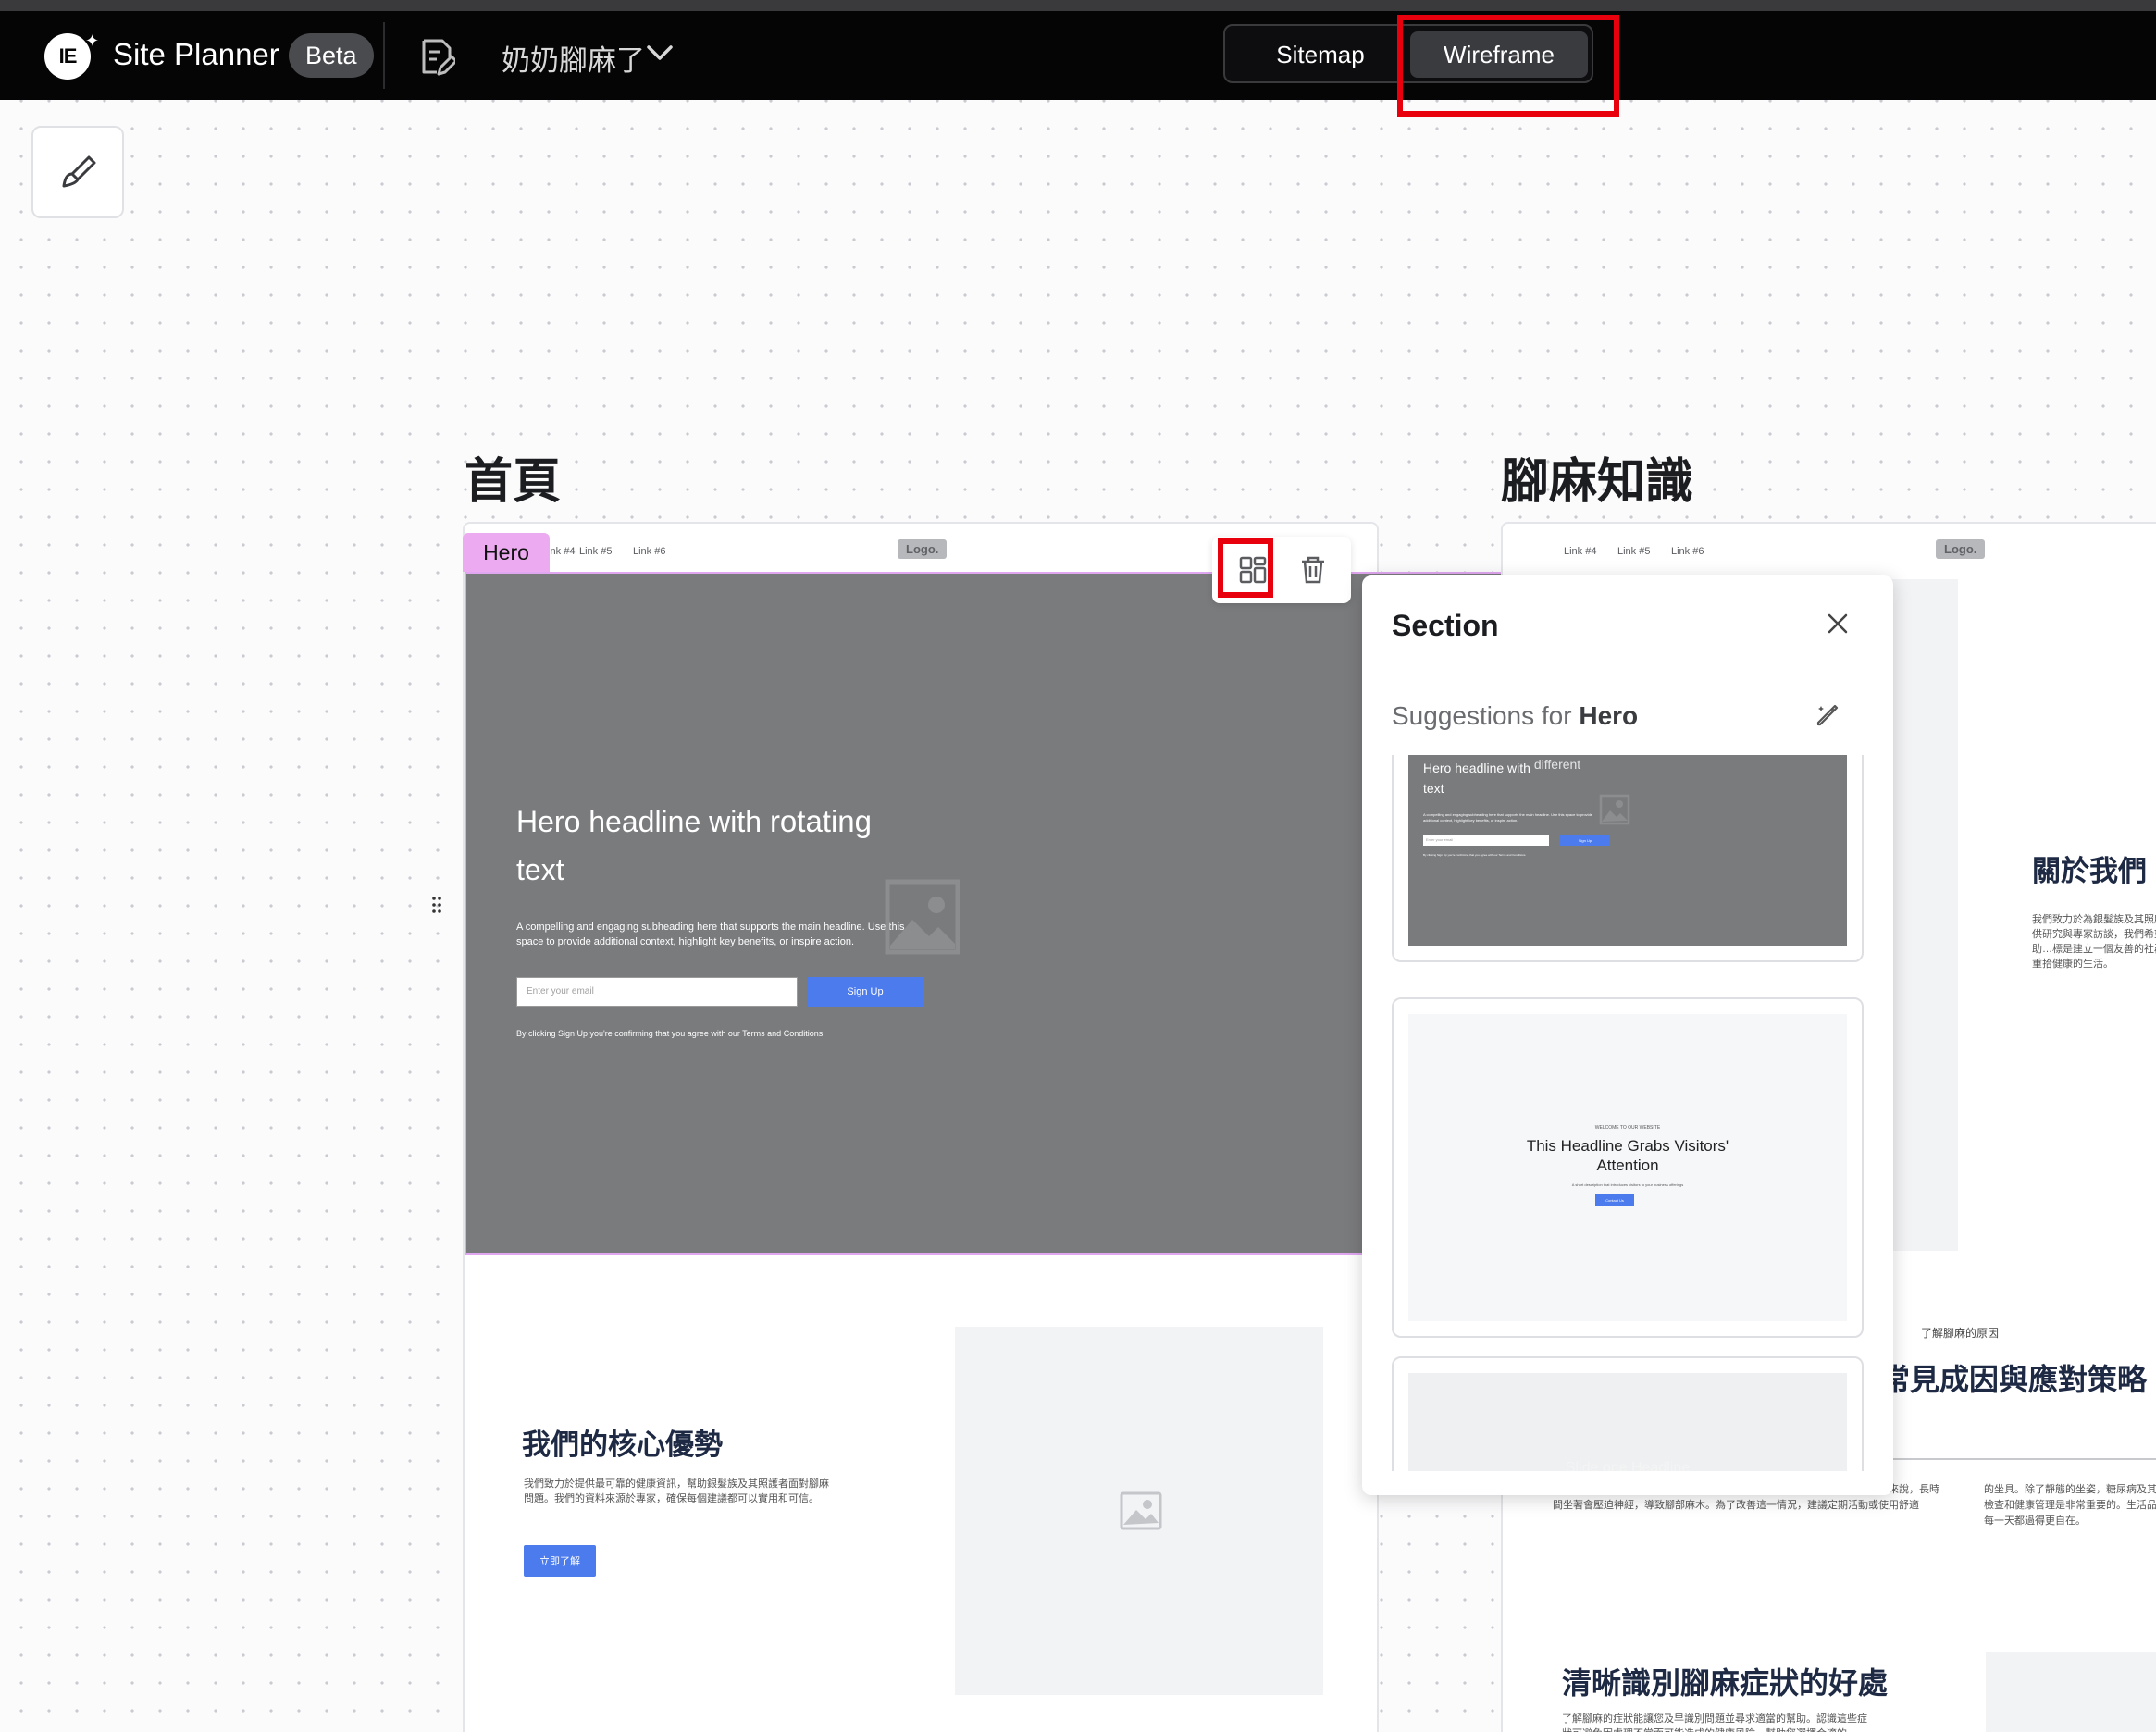 This screenshot has height=1732, width=2156. What do you see at coordinates (1725, 1683) in the screenshot?
I see `benefit-title: 清晰識別腳麻症狀的好處` at bounding box center [1725, 1683].